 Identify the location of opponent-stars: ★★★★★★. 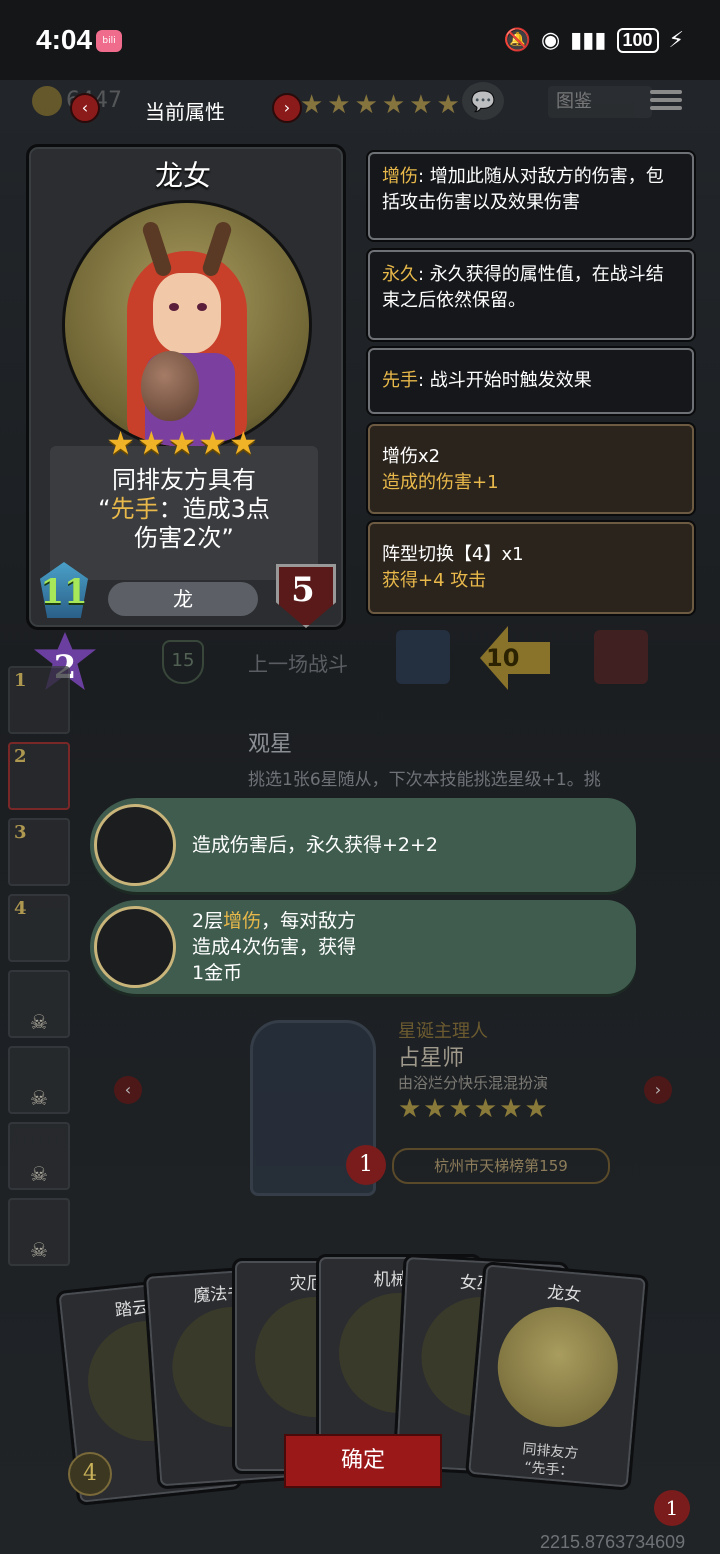
(474, 1109).